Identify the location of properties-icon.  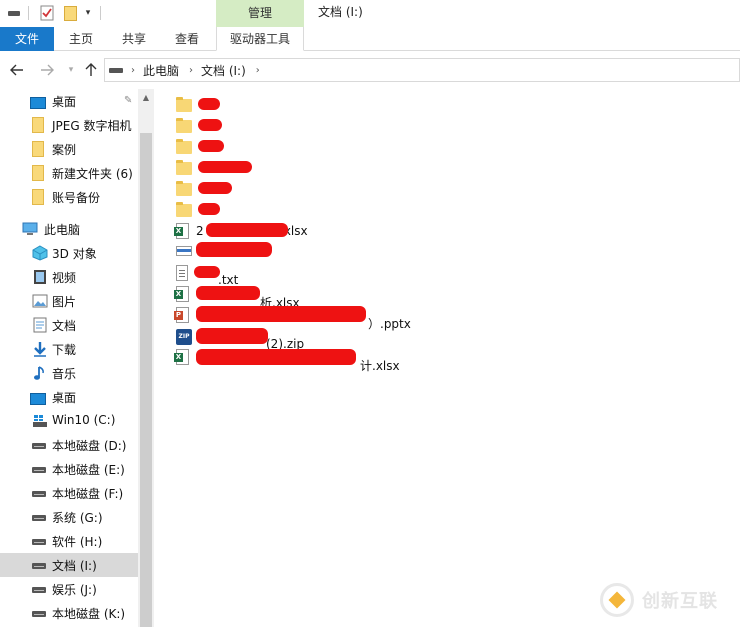
(47, 13).